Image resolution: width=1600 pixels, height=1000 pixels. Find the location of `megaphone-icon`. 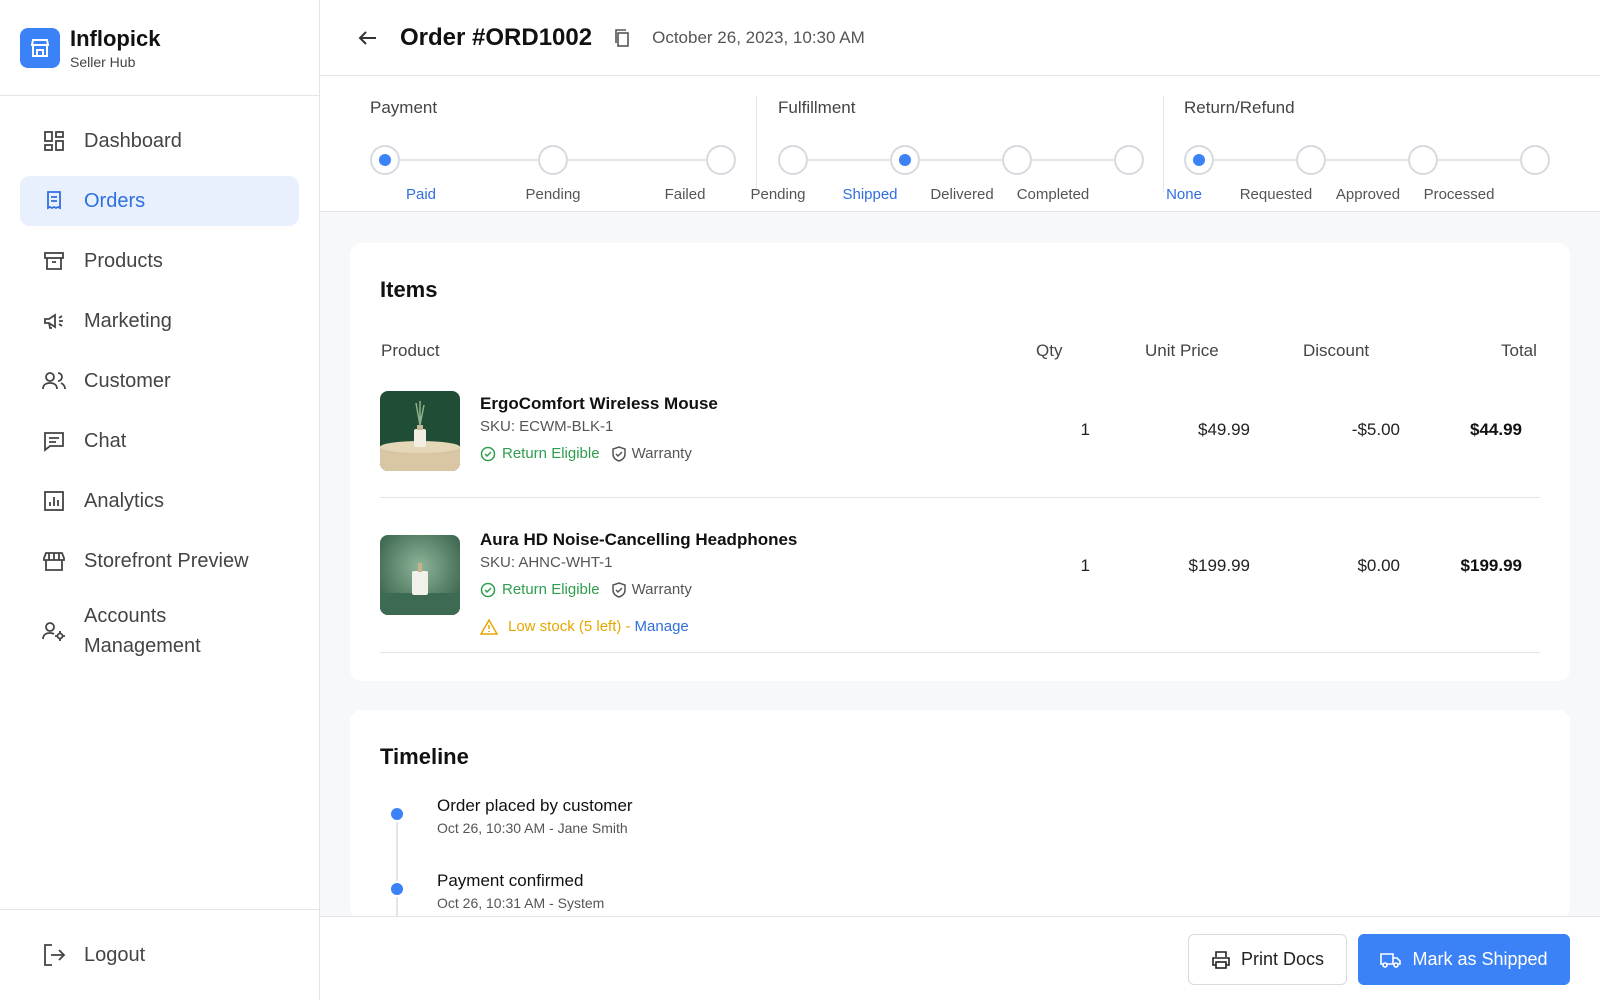

megaphone-icon is located at coordinates (54, 321).